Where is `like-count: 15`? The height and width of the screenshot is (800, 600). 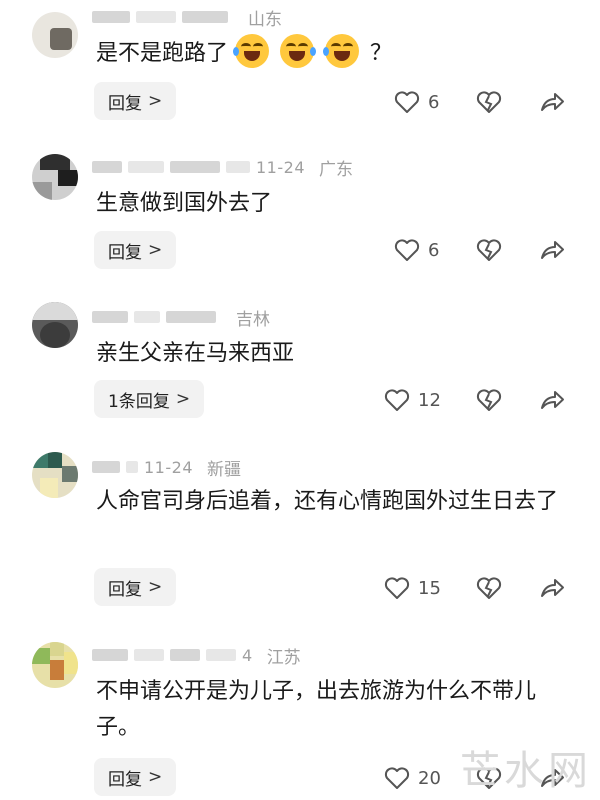
like-count: 15 is located at coordinates (429, 588).